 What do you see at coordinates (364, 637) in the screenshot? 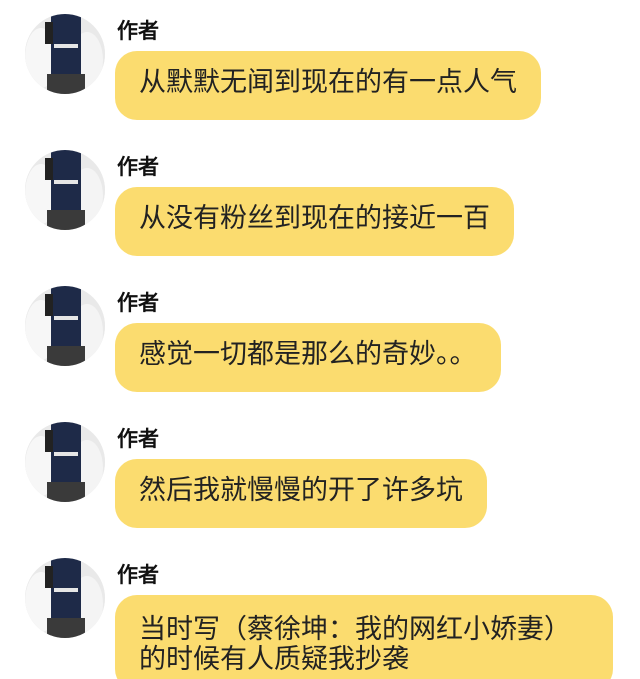
I see `message-bubble: 当时写（蔡徐坤：我的网红小娇妻）的时候有人质疑我抄袭` at bounding box center [364, 637].